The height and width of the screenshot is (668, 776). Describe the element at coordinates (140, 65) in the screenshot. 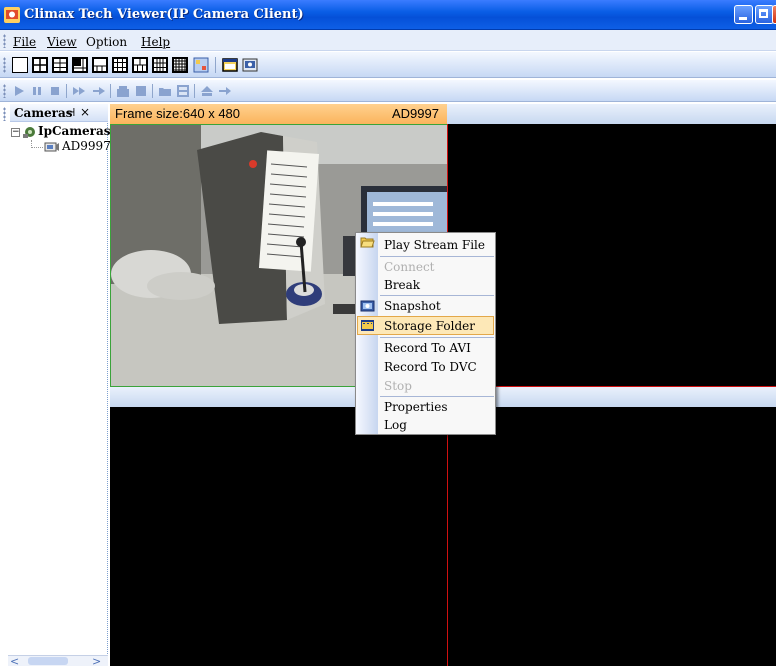

I see `layout-2x3-icon` at that location.